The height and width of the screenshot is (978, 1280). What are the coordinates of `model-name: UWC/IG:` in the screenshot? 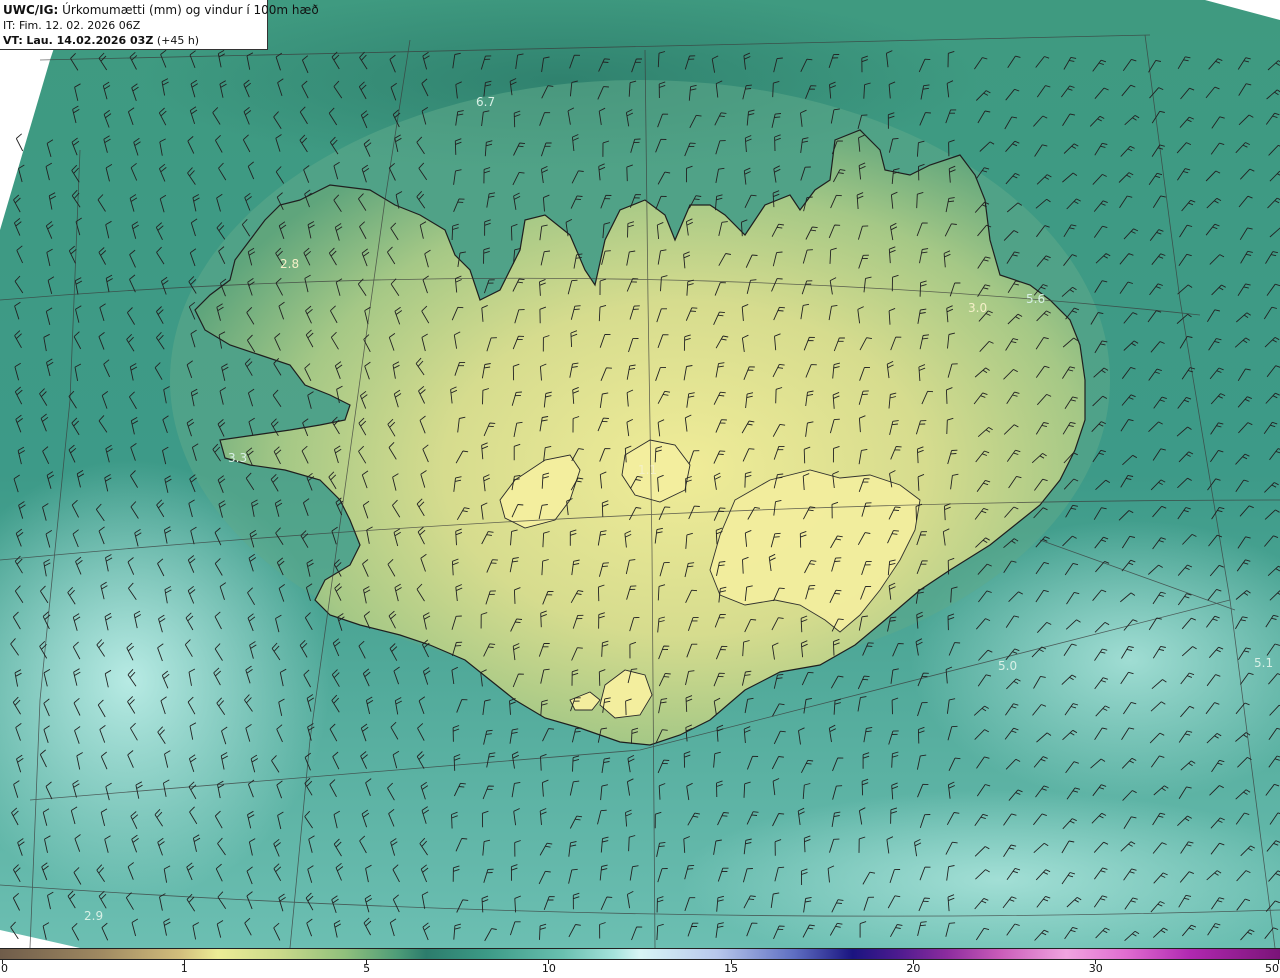 It's located at (31, 10).